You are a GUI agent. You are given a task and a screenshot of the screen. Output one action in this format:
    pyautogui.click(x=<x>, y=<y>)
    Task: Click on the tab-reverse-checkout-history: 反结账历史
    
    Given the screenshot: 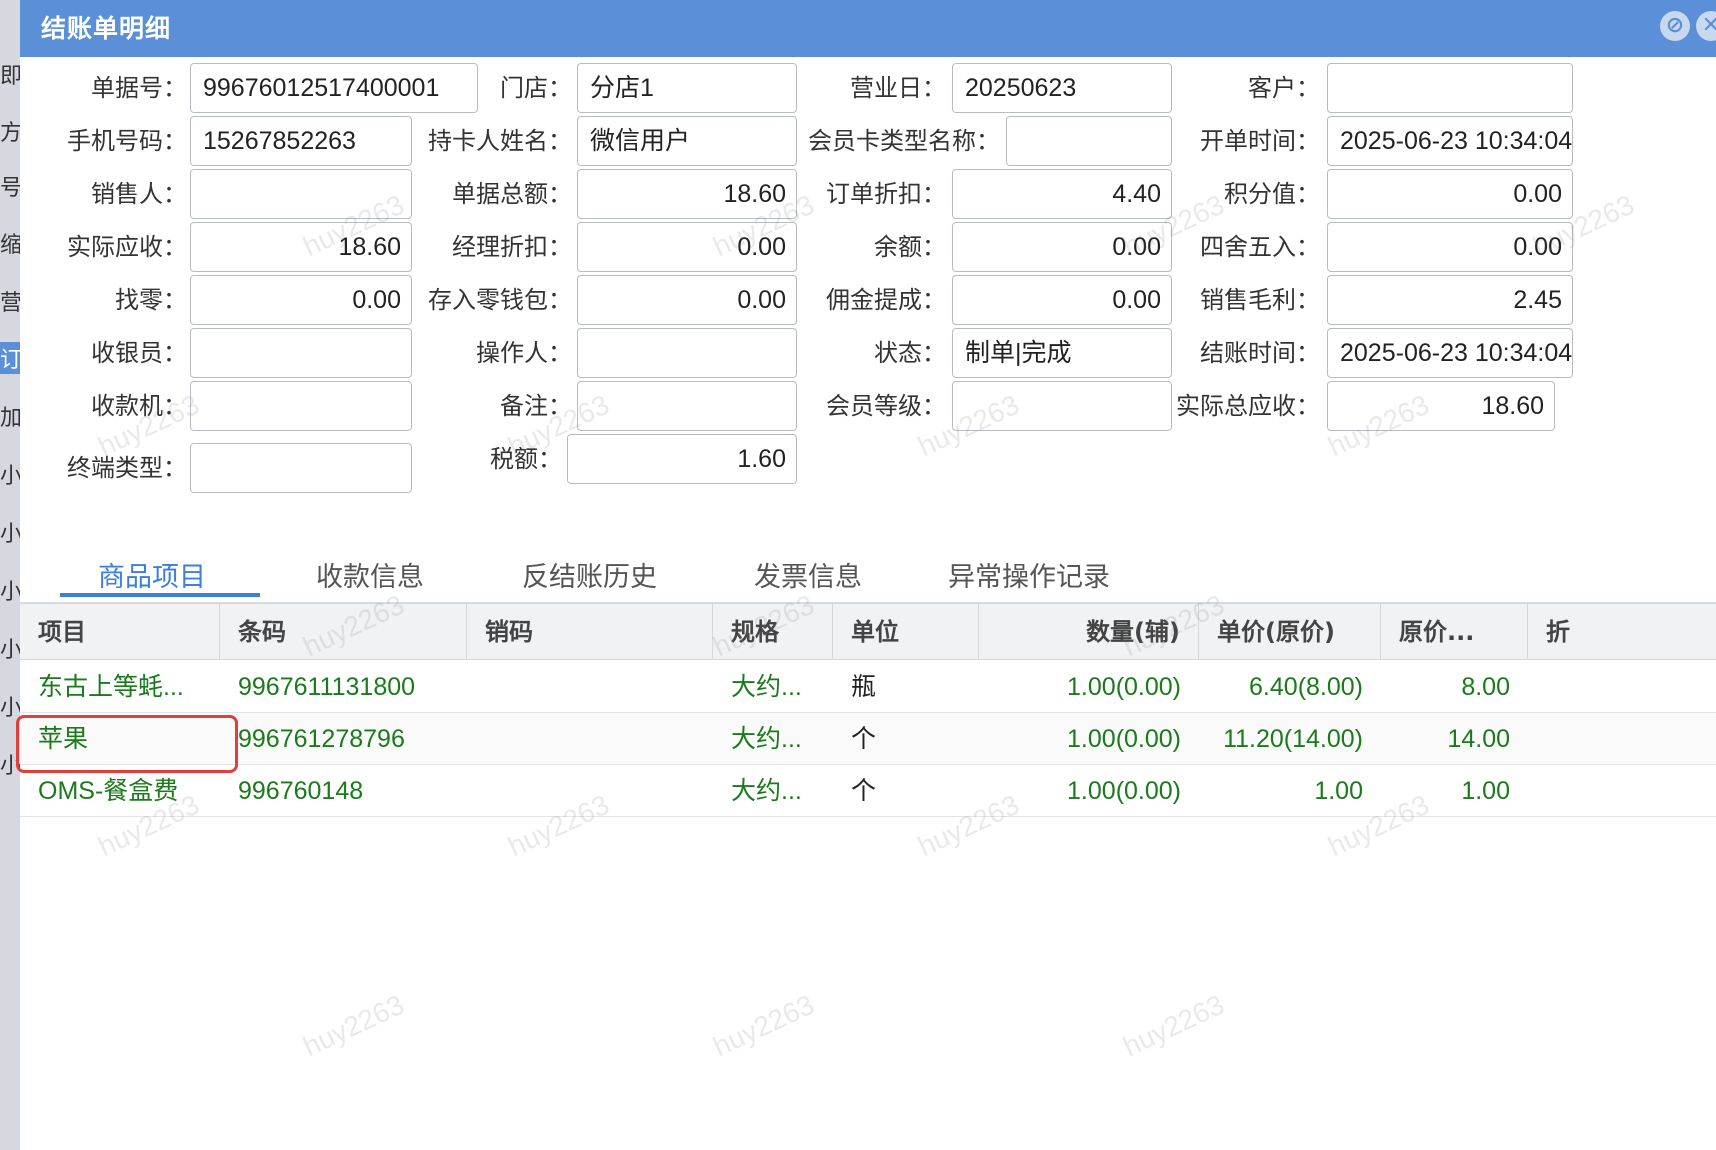 What is the action you would take?
    pyautogui.click(x=589, y=575)
    